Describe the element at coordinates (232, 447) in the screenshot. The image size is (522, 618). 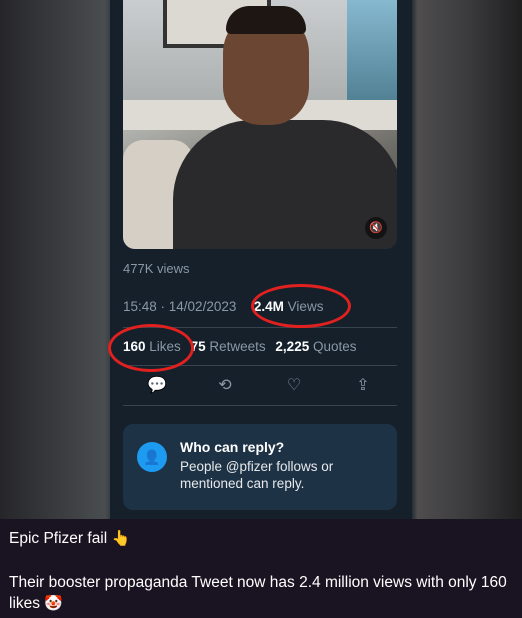
I see `reply-box-title: Who can reply?` at that location.